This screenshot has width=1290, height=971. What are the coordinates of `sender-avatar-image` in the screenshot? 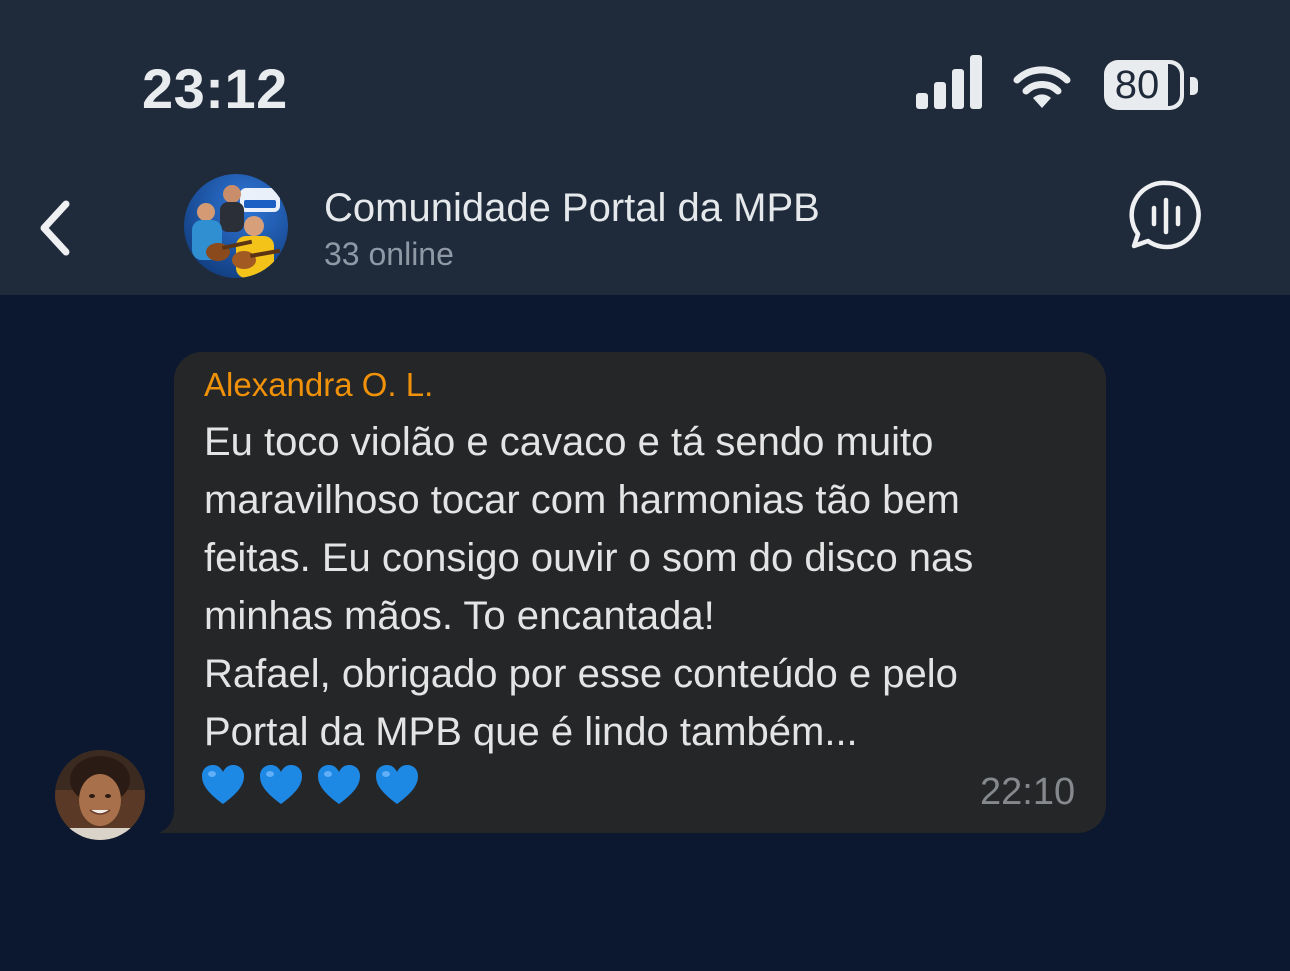 It's located at (100, 795).